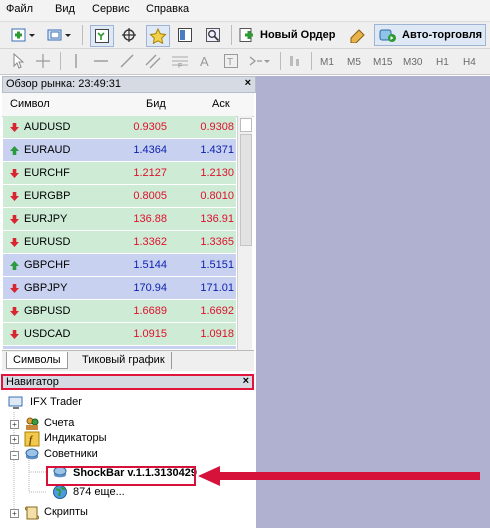  What do you see at coordinates (60, 492) in the screenshot?
I see `globe-icon` at bounding box center [60, 492].